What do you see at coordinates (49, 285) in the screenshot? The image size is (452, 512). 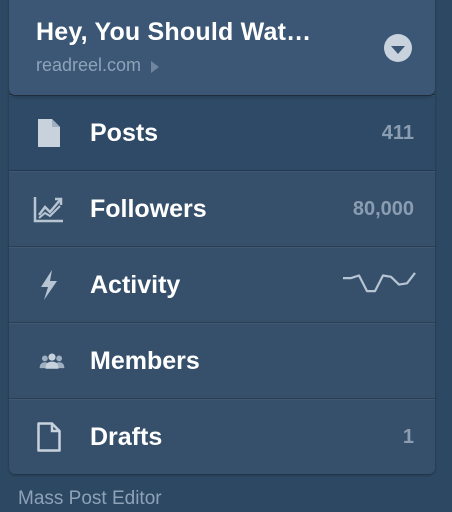 I see `lightning-icon` at bounding box center [49, 285].